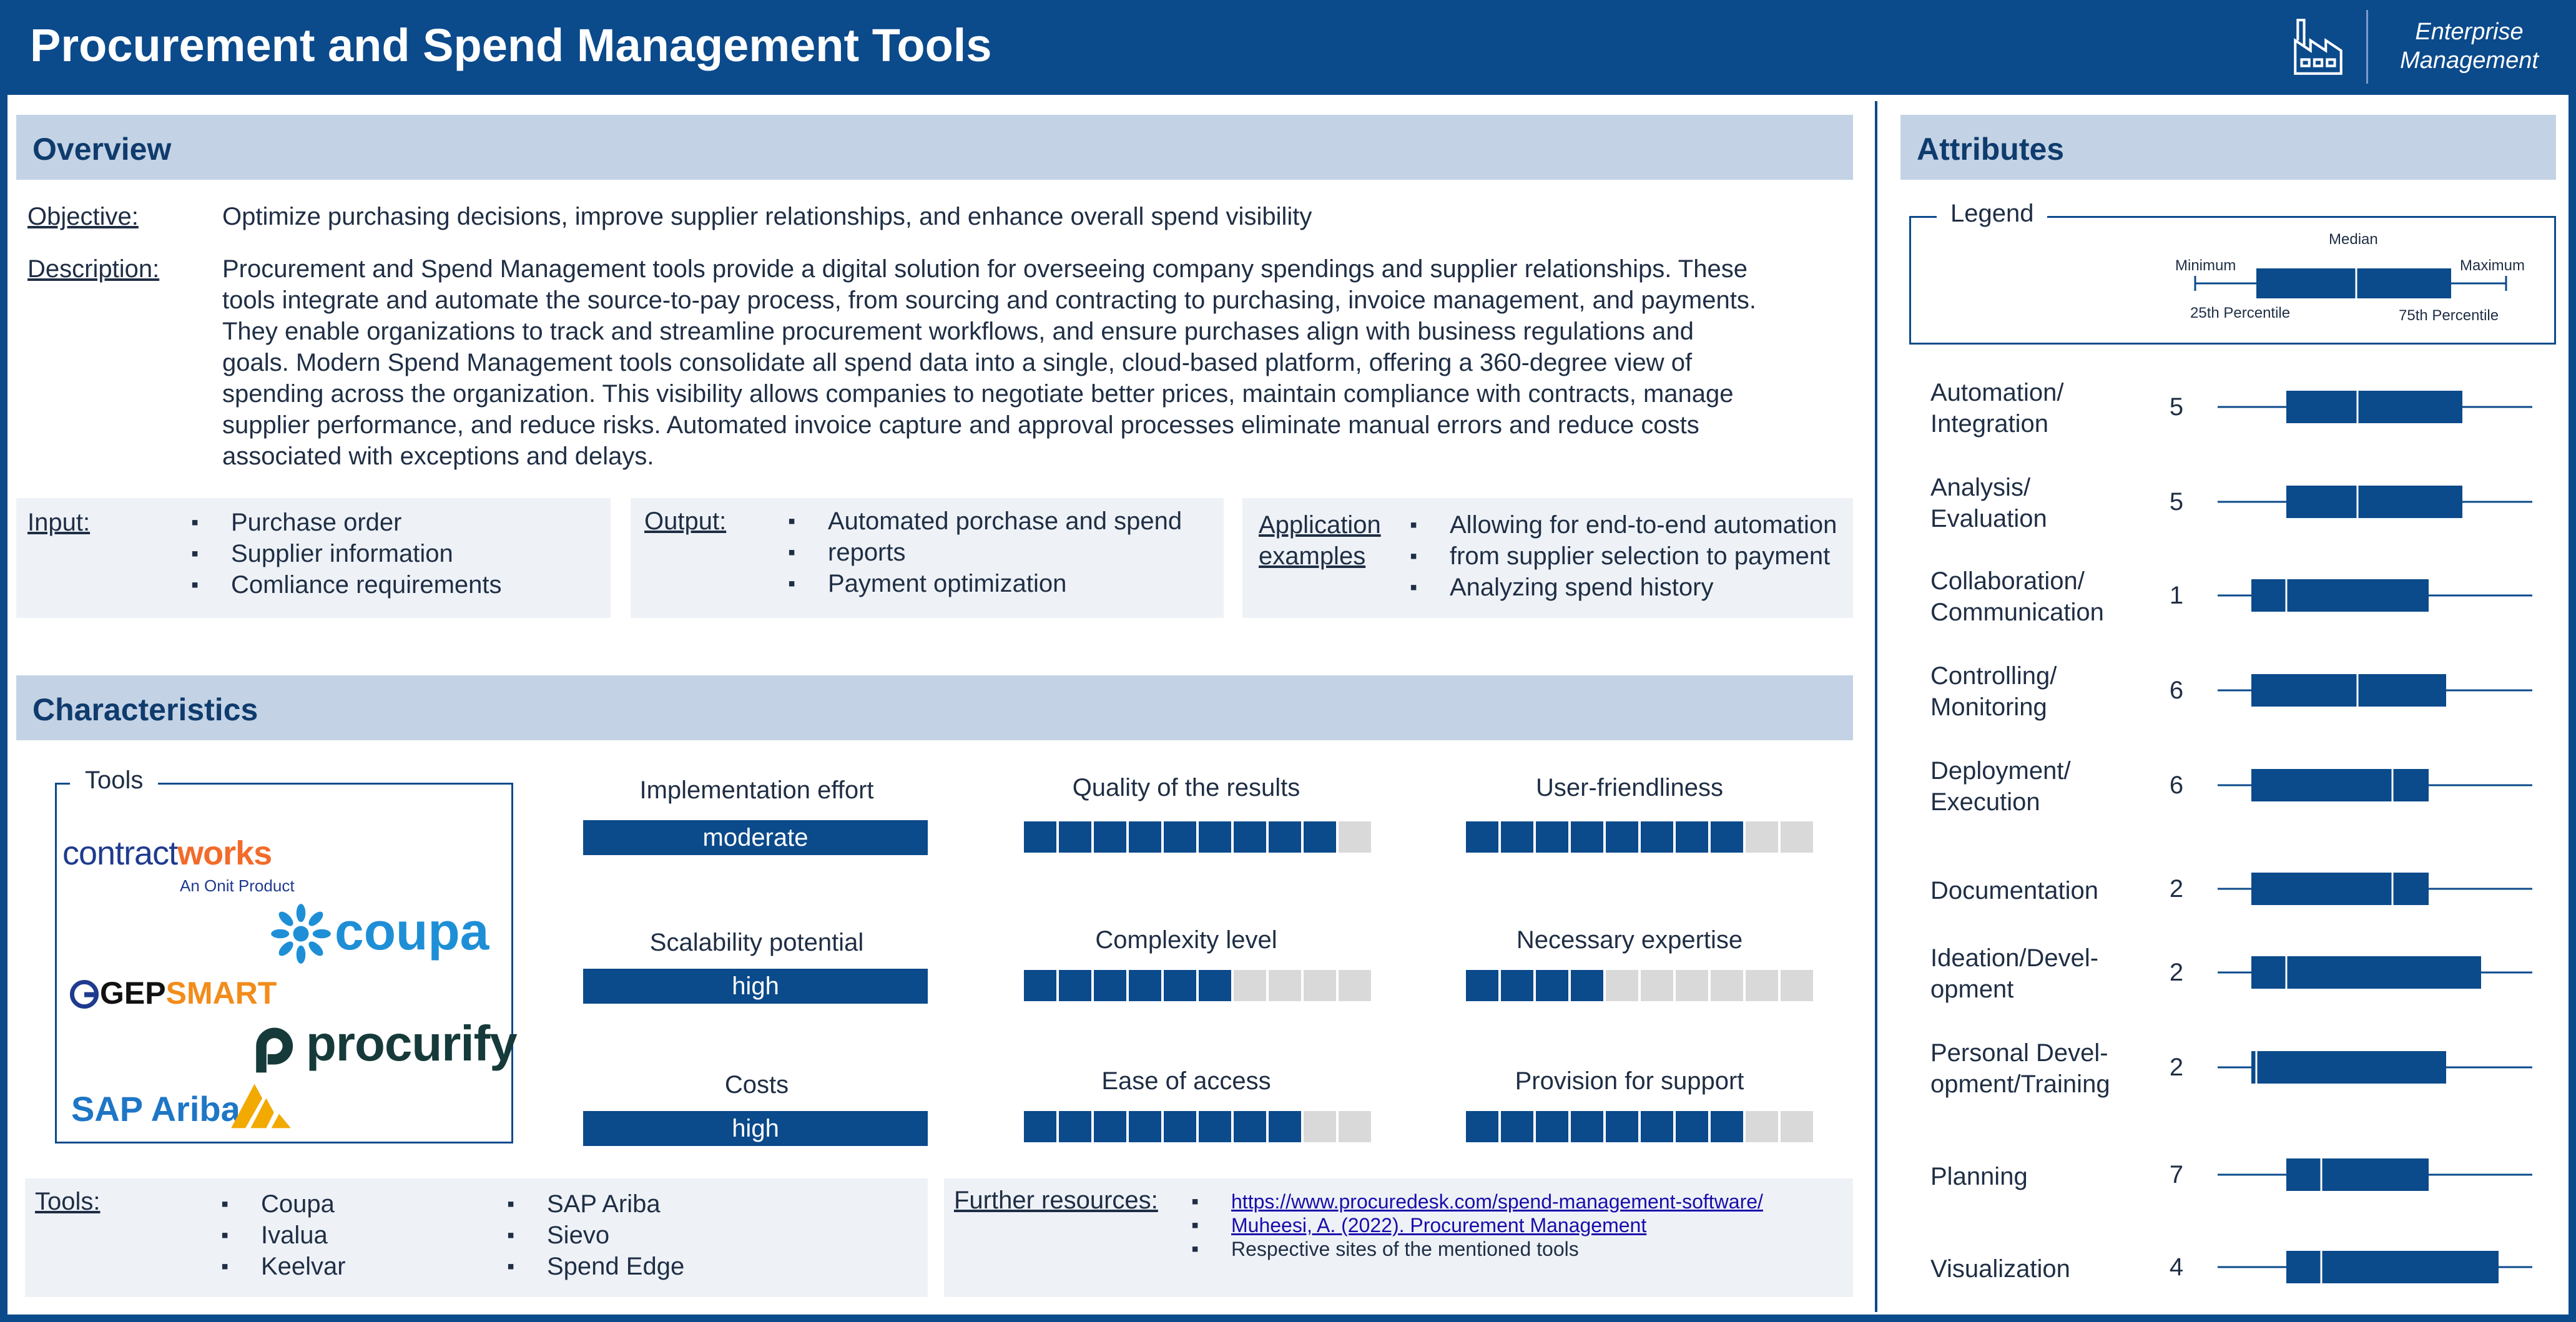 Image resolution: width=2576 pixels, height=1322 pixels. What do you see at coordinates (224, 853) in the screenshot?
I see `contractworks-logo-part: works` at bounding box center [224, 853].